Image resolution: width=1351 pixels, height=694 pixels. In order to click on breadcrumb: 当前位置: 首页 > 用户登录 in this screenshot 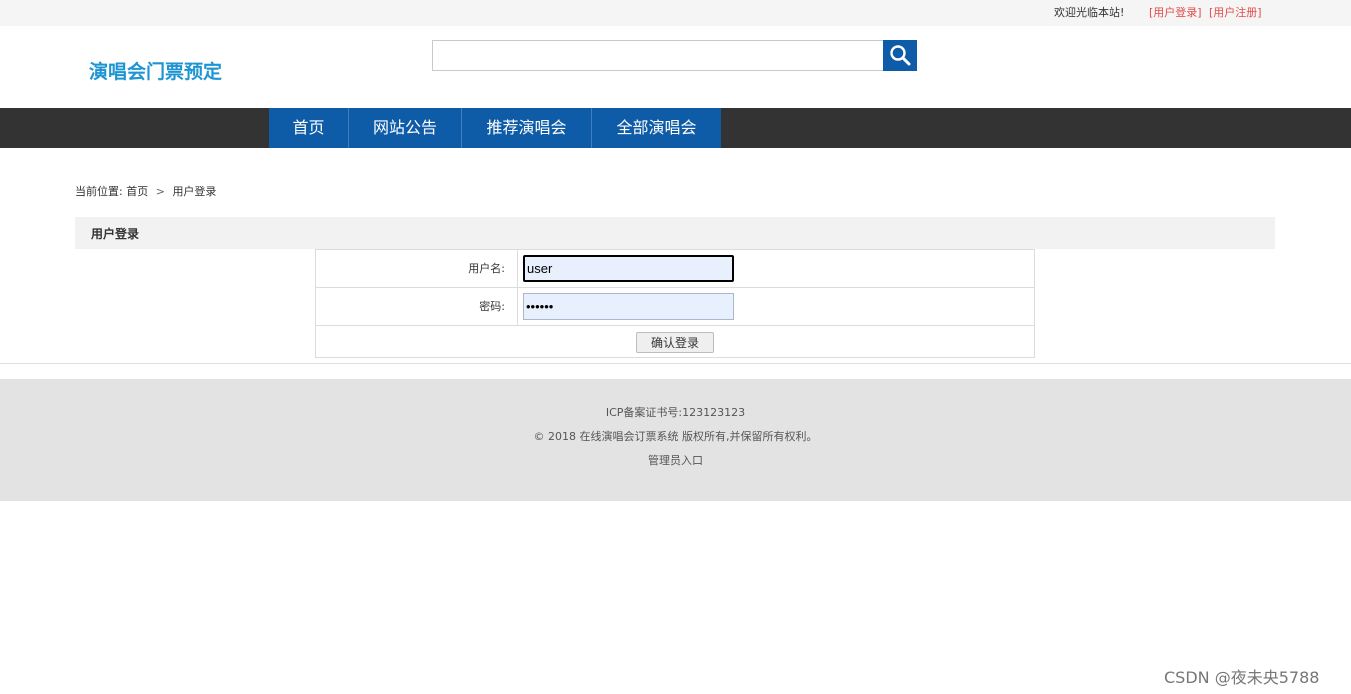, I will do `click(145, 191)`.